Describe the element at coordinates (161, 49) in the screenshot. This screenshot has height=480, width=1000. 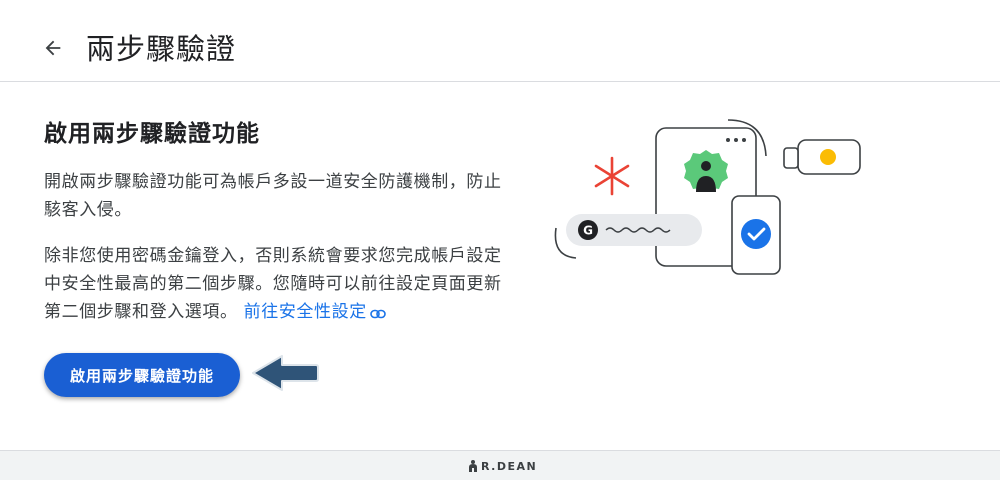
I see `page-title: 兩步驟驗證` at that location.